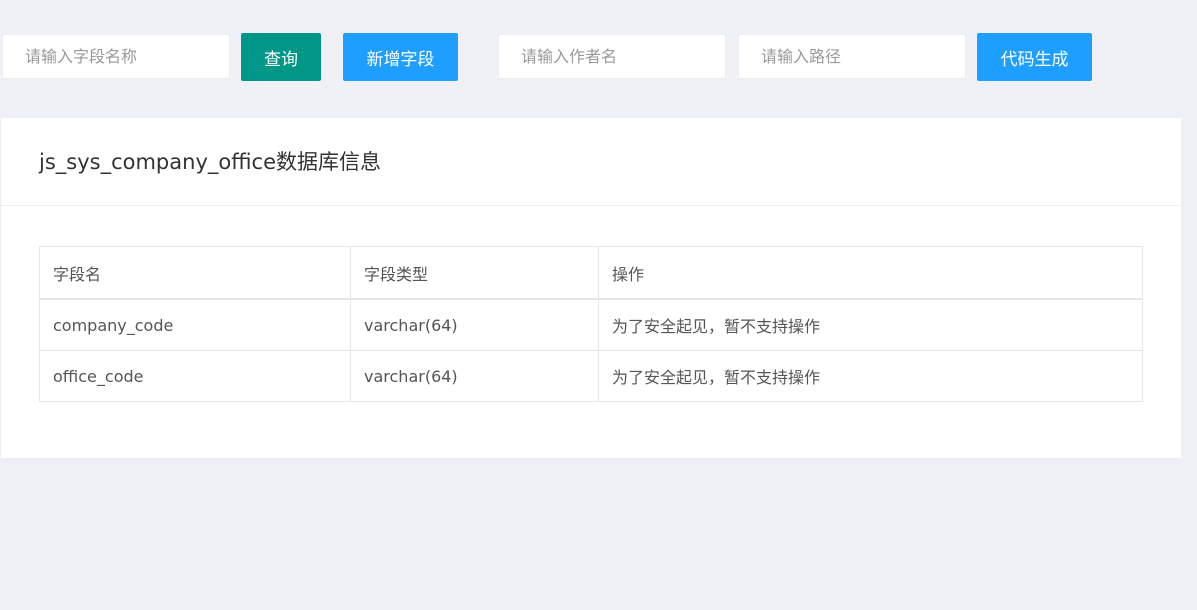 Image resolution: width=1197 pixels, height=610 pixels. I want to click on query-button: 查询, so click(281, 57).